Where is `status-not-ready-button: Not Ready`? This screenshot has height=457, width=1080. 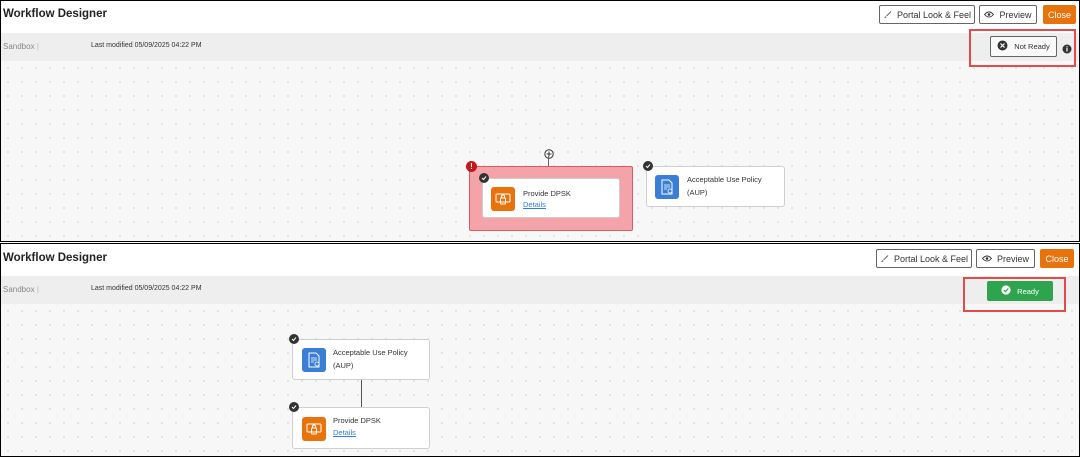 status-not-ready-button: Not Ready is located at coordinates (1023, 46).